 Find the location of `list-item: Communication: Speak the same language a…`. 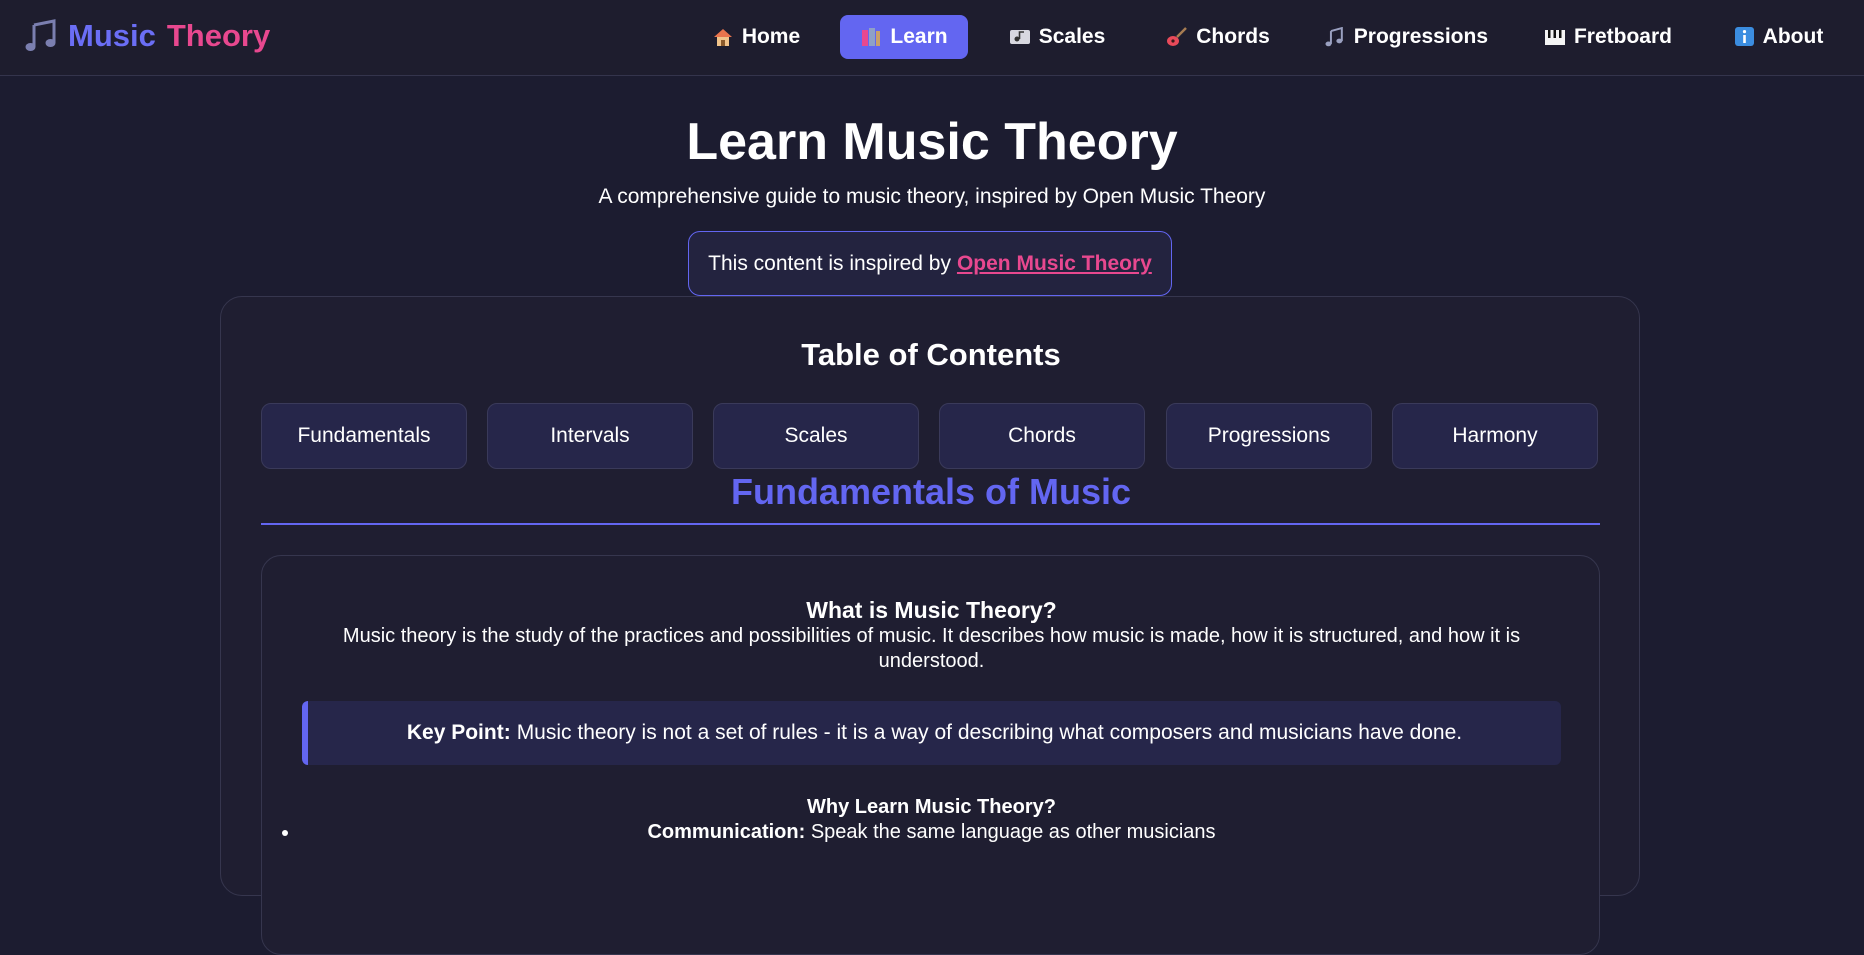

list-item: Communication: Speak the same language a… is located at coordinates (931, 832).